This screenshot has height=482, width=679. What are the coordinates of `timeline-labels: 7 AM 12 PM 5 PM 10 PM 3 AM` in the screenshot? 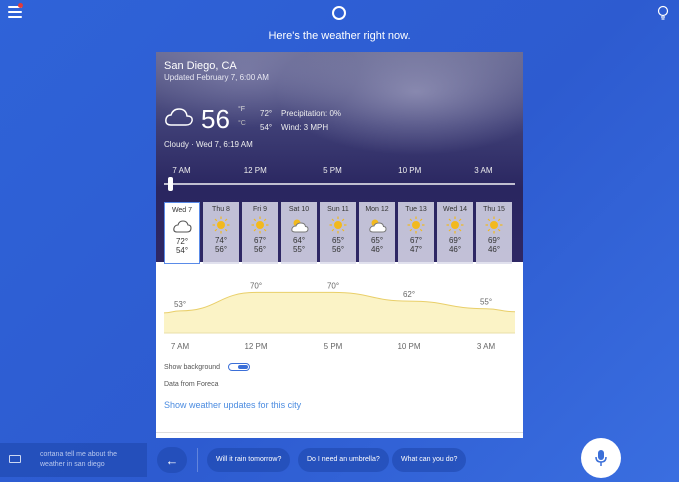 It's located at (339, 171).